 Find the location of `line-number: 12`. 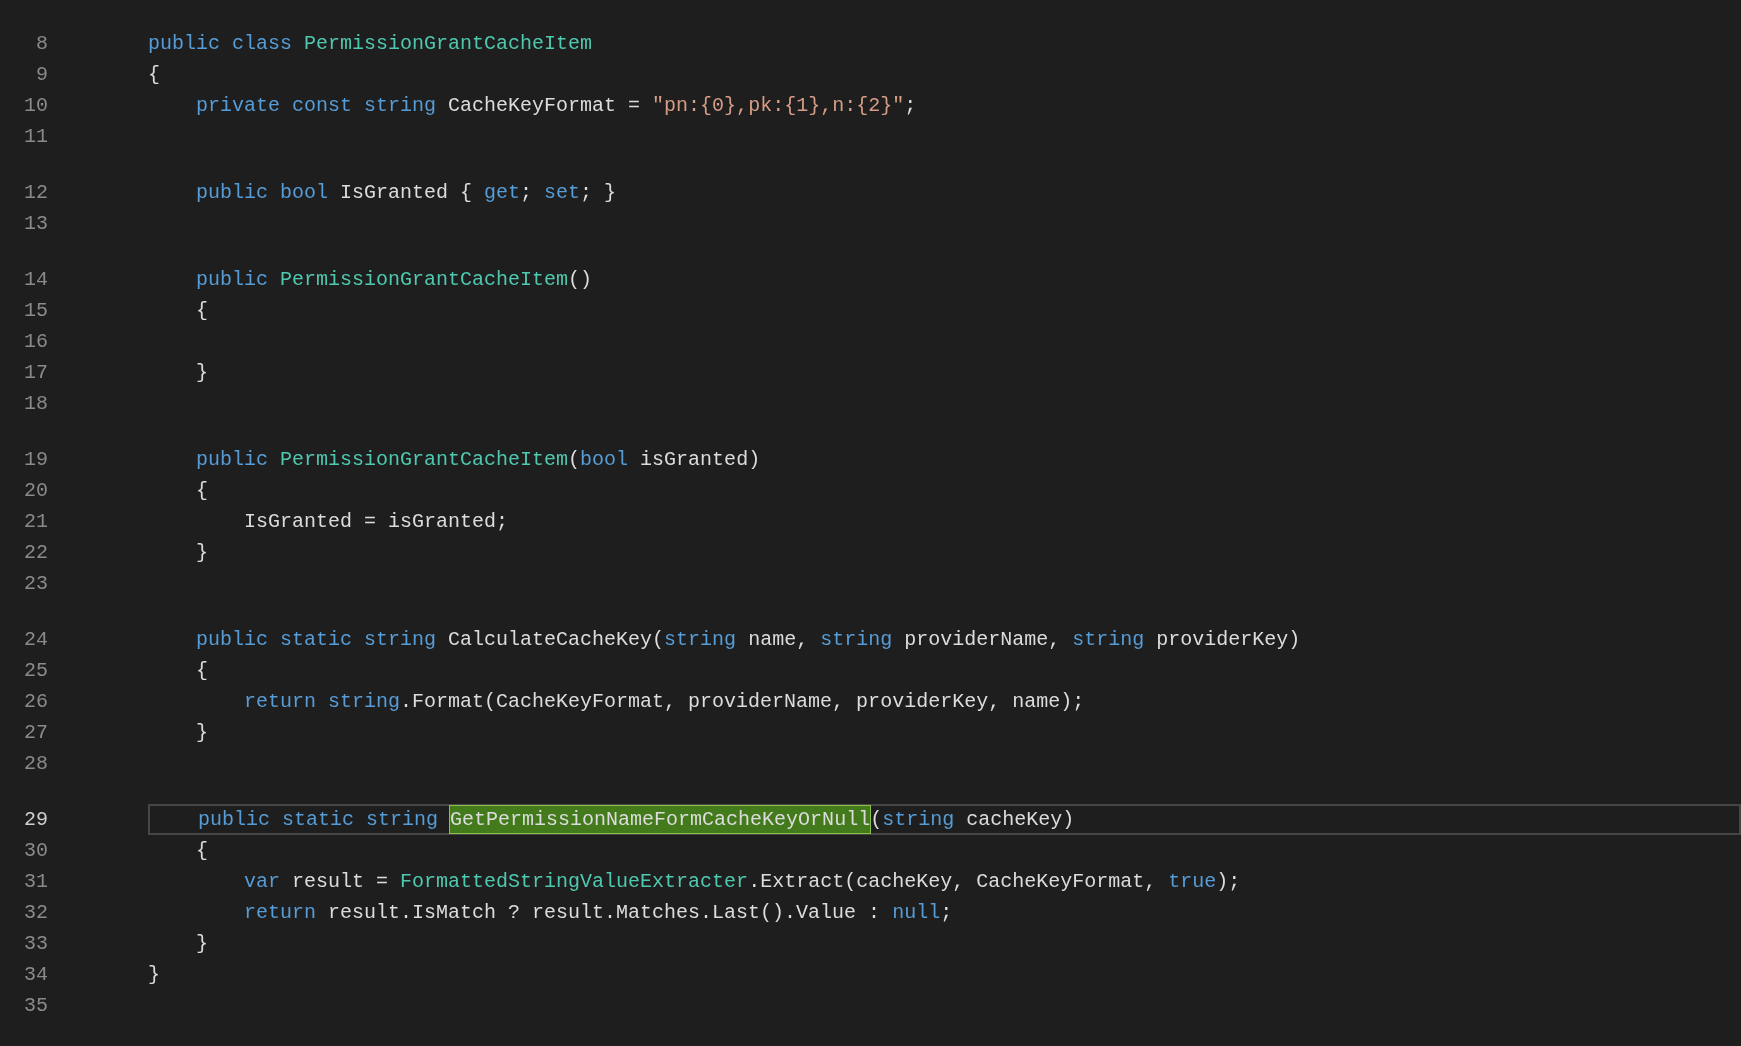

line-number: 12 is located at coordinates (35, 193).